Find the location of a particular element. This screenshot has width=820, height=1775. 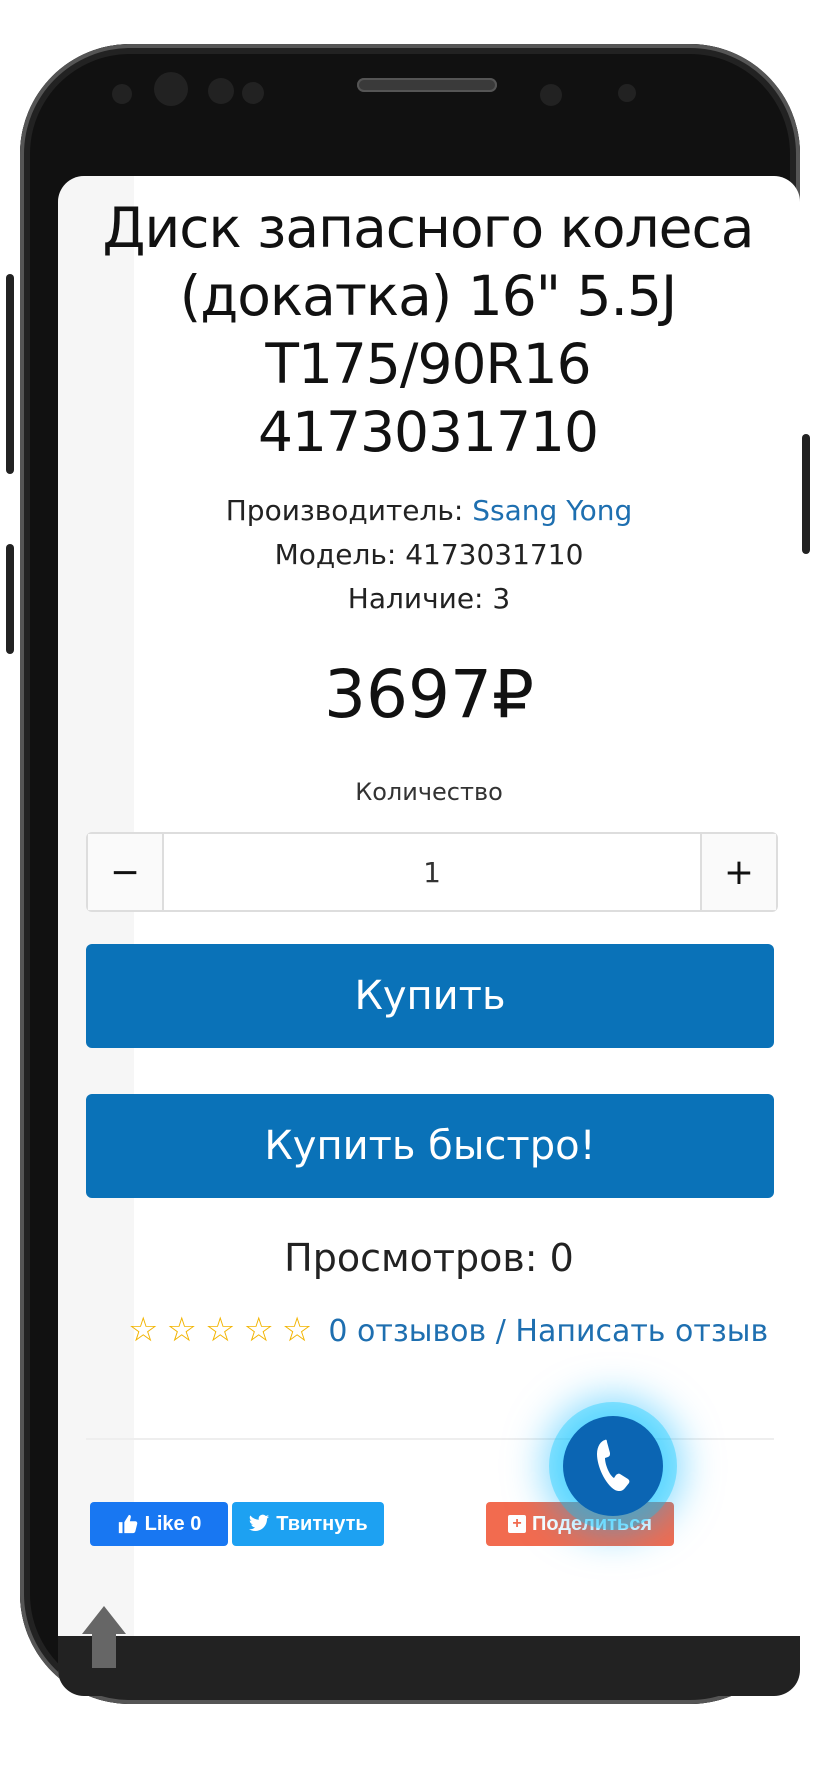

share-button: + Поделиться is located at coordinates (580, 1524).